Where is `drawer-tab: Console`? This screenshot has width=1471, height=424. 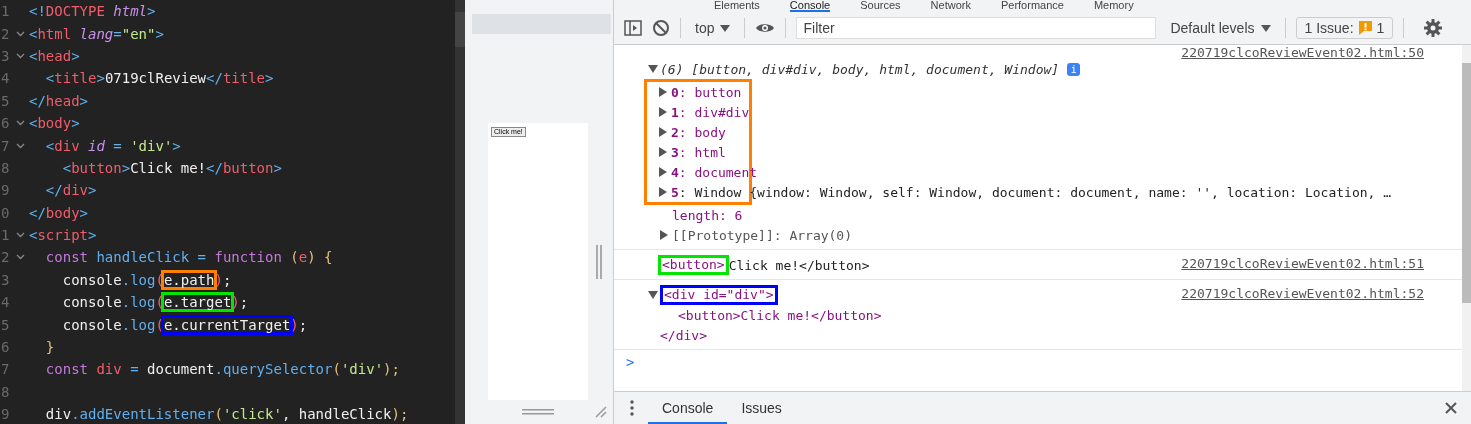
drawer-tab: Console is located at coordinates (688, 408).